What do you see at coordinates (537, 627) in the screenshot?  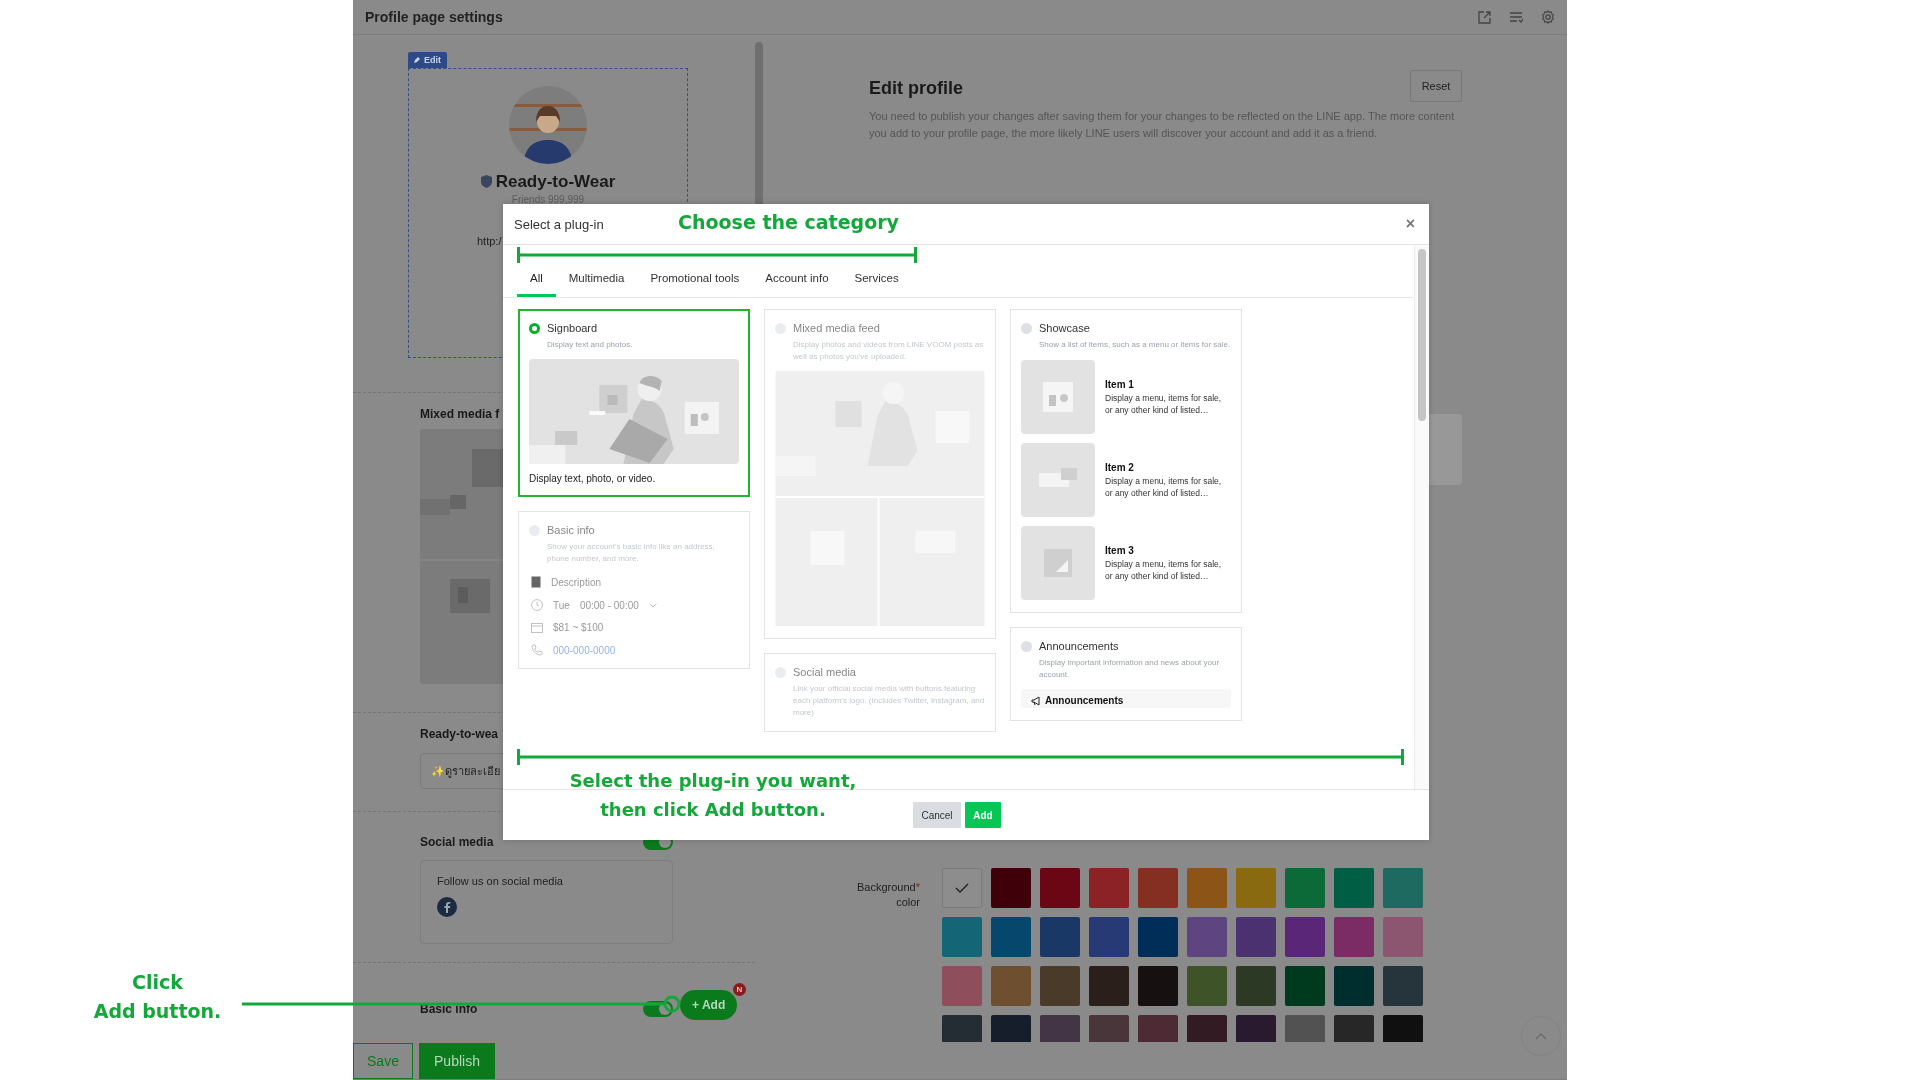 I see `wallet-icon` at bounding box center [537, 627].